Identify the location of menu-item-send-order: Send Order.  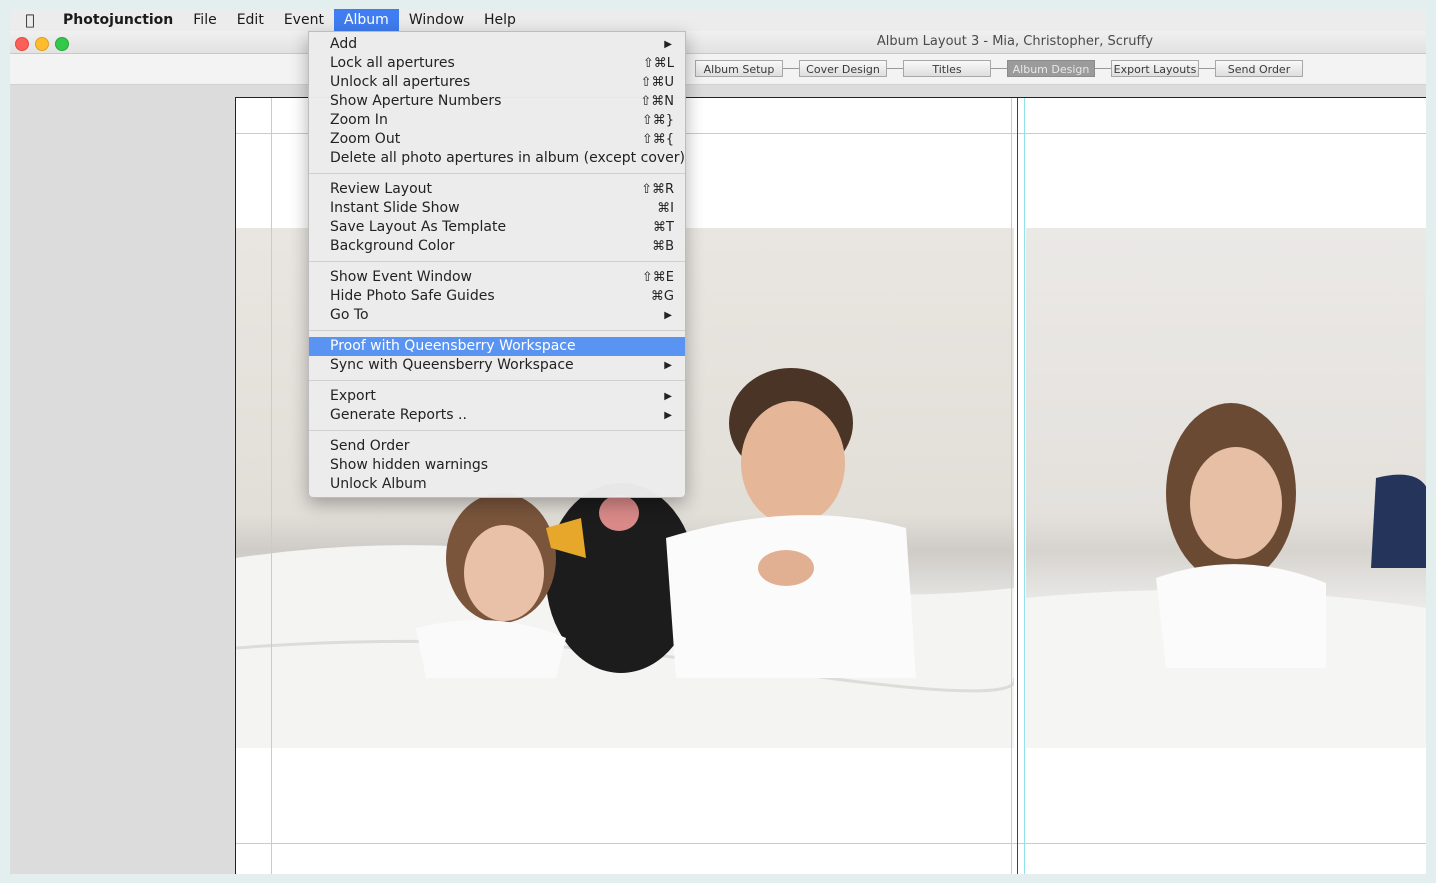
(497, 446).